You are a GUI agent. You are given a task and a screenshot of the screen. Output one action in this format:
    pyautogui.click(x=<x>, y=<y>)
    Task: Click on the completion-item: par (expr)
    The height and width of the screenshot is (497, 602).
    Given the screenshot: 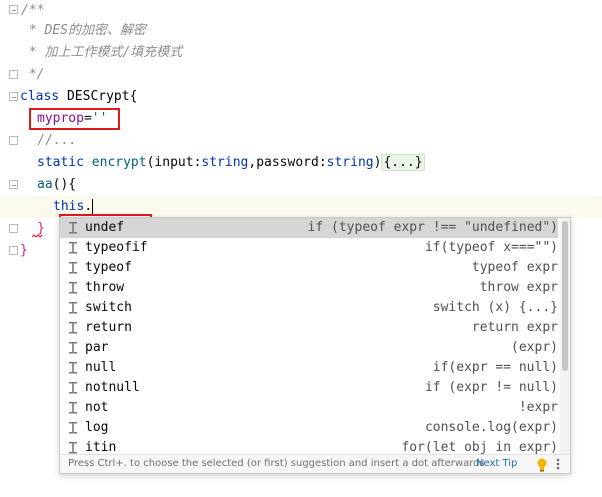 What is the action you would take?
    pyautogui.click(x=309, y=348)
    